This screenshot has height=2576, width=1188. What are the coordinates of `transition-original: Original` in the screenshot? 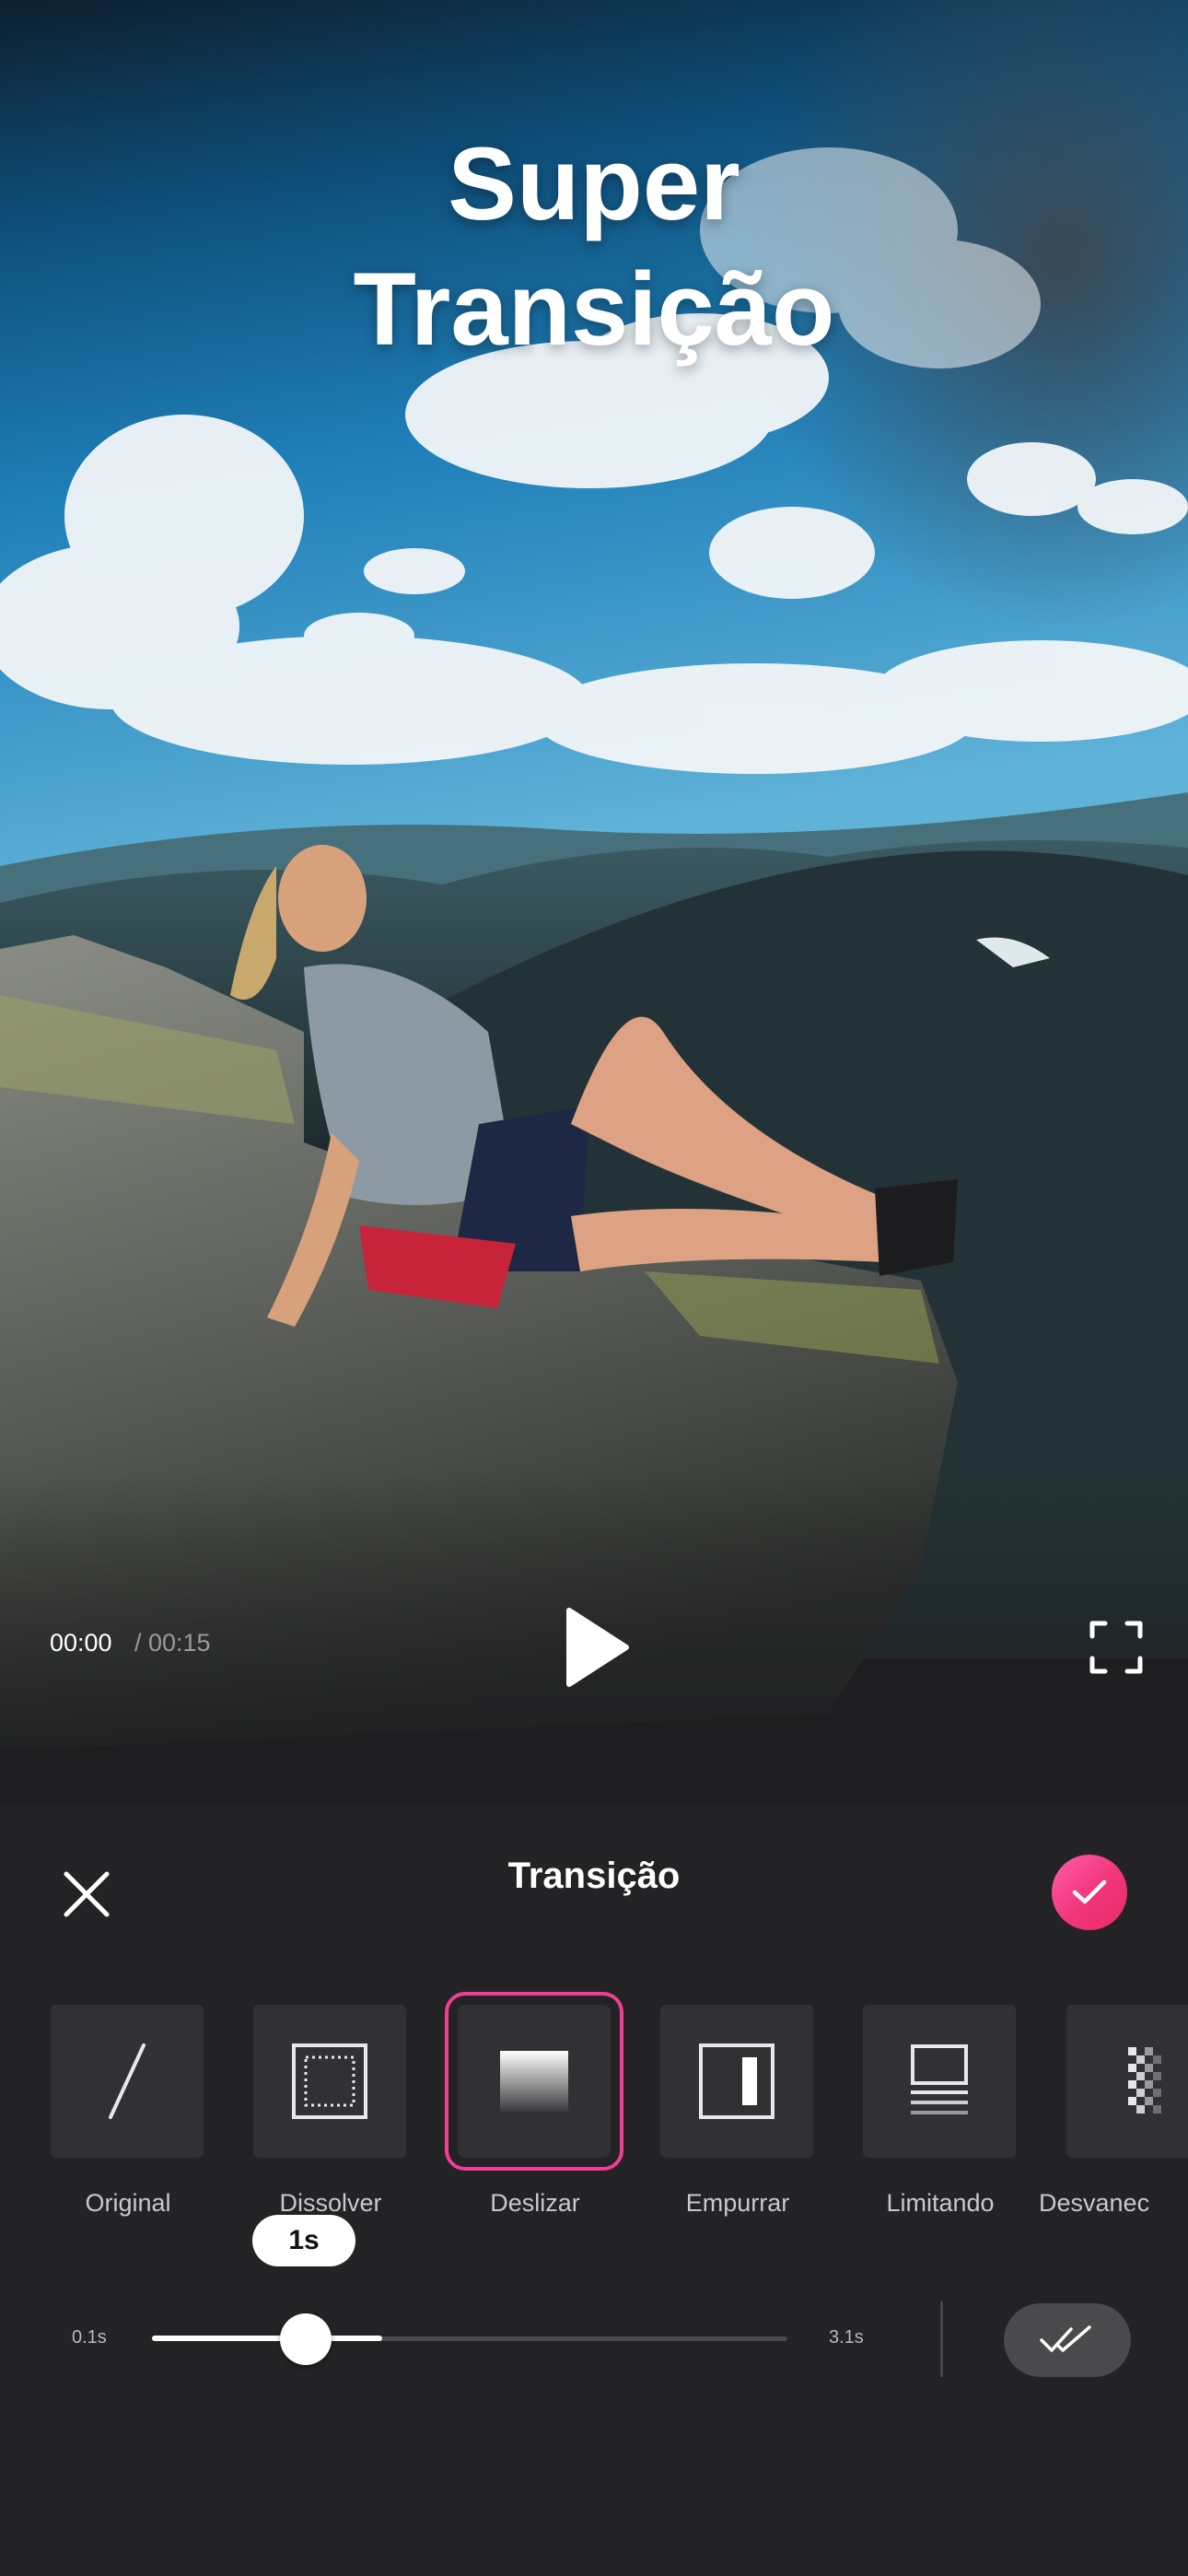 It's located at (128, 2111).